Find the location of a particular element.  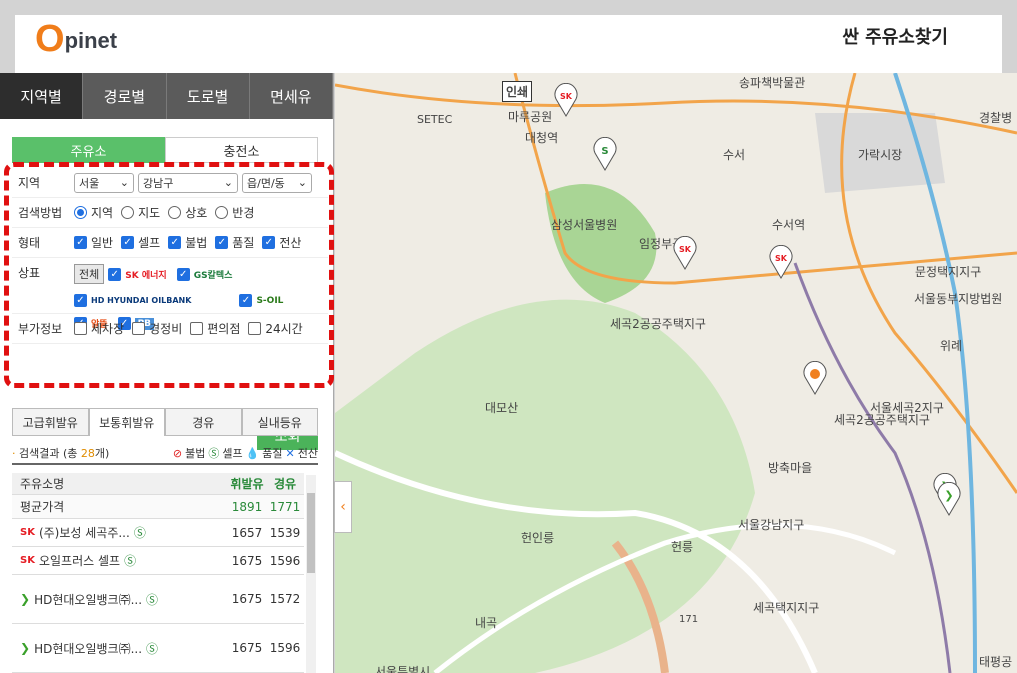

map-label: 서울동부지방법원 is located at coordinates (958, 299).